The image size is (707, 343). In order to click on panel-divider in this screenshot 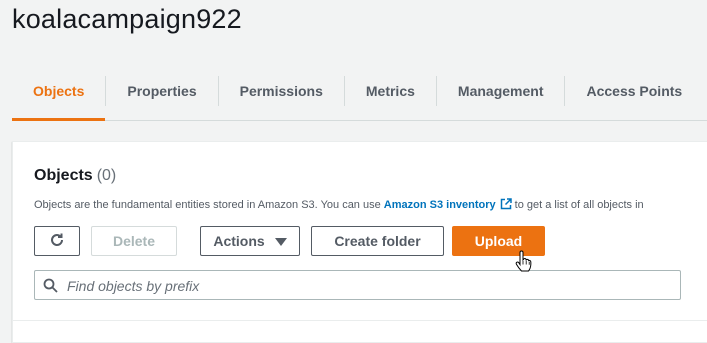, I will do `click(360, 320)`.